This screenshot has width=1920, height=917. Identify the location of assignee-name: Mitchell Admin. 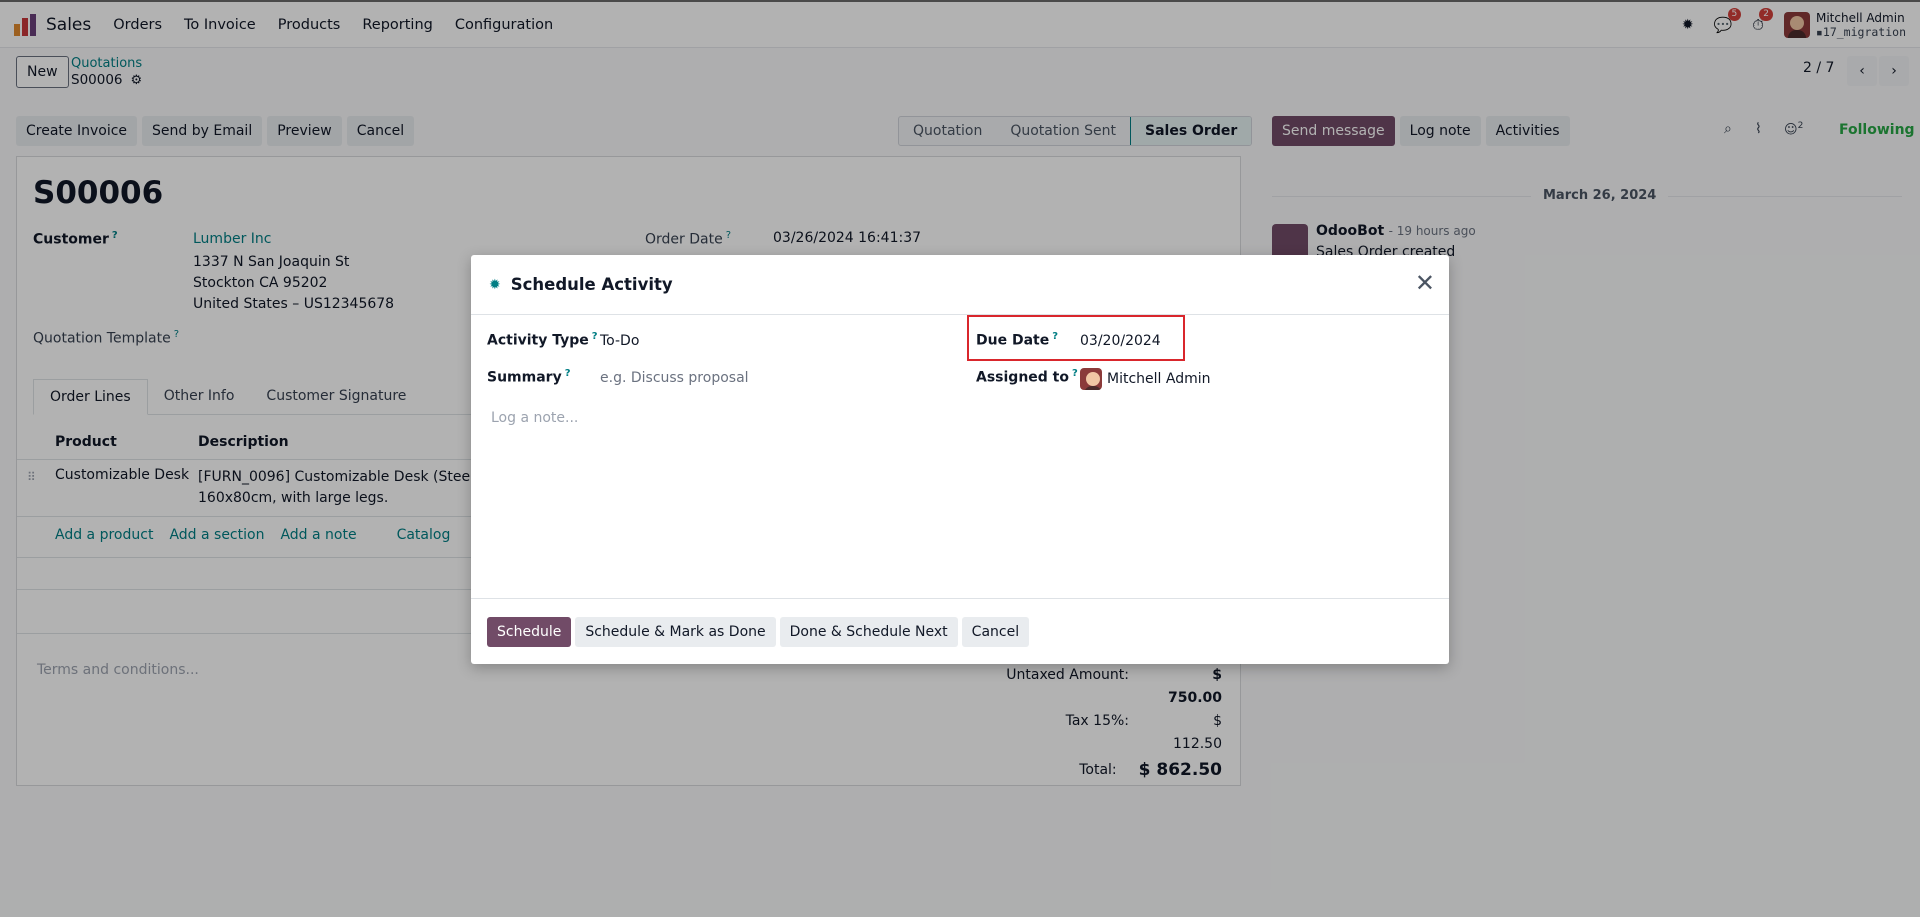
(1159, 379).